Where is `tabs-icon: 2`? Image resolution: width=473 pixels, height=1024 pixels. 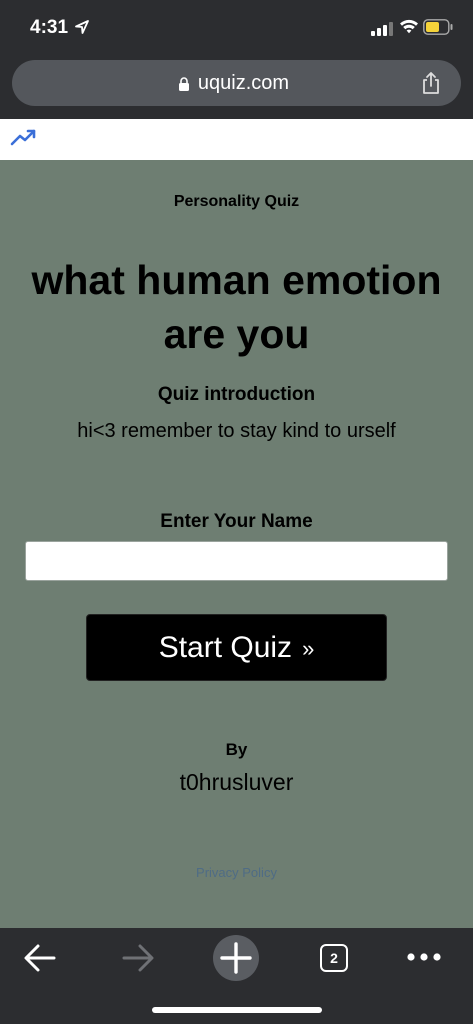
tabs-icon: 2 is located at coordinates (334, 958).